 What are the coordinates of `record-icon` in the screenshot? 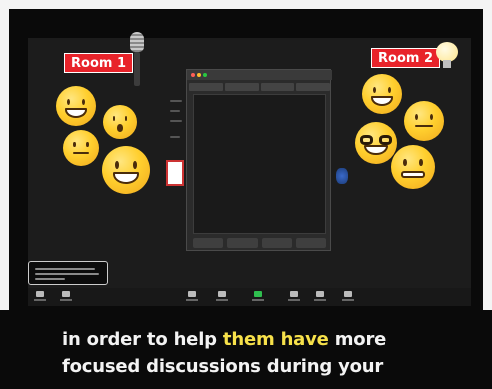 It's located at (320, 294).